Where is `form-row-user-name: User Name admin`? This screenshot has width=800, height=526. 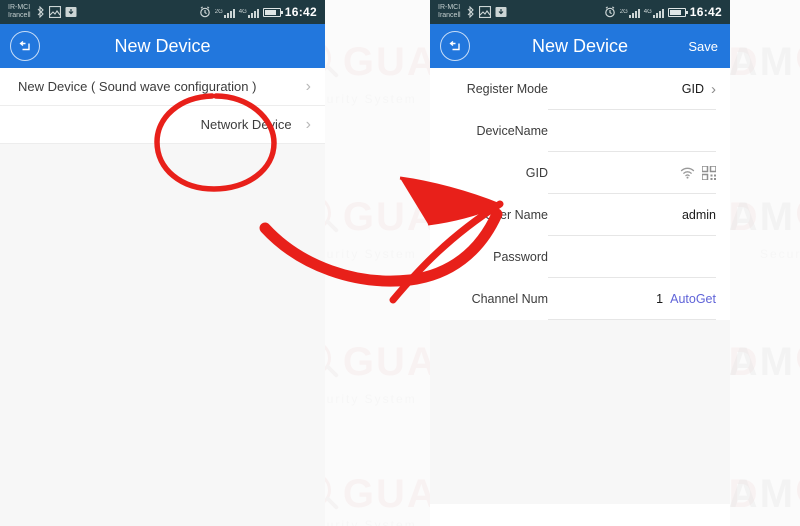
form-row-user-name: User Name admin is located at coordinates (580, 215).